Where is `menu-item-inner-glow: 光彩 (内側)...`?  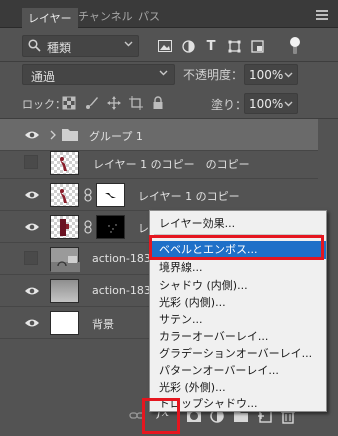
menu-item-inner-glow: 光彩 (内側)... is located at coordinates (238, 303).